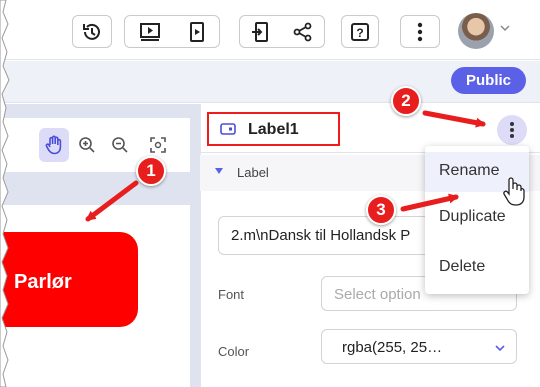 The image size is (540, 387). What do you see at coordinates (151, 171) in the screenshot?
I see `step-badge-1: 1` at bounding box center [151, 171].